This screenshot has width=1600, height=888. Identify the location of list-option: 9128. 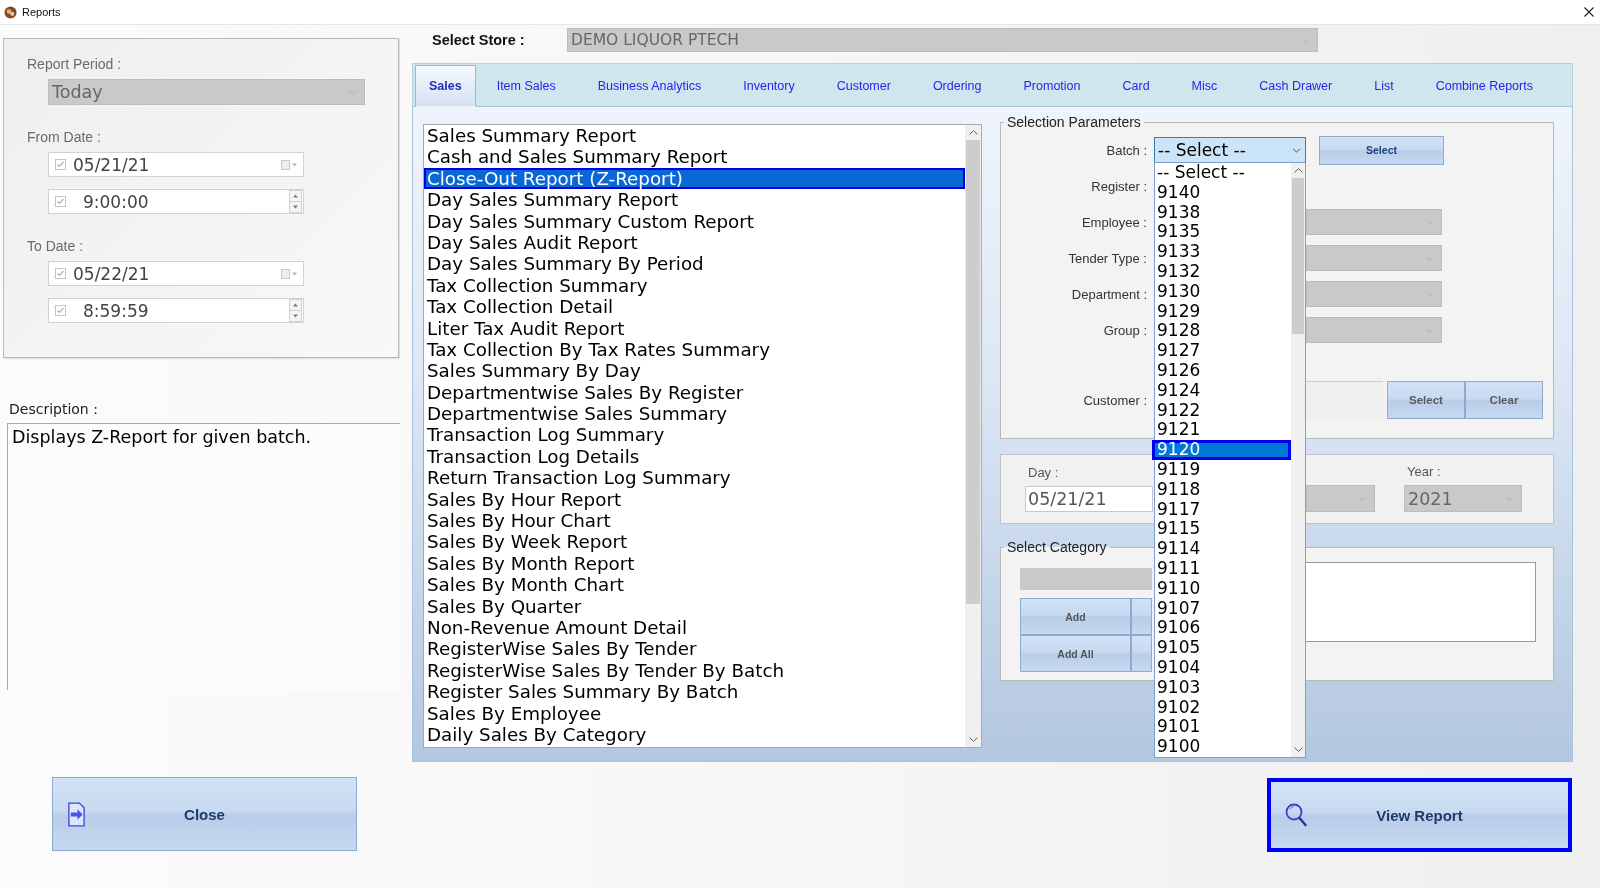
(1223, 331).